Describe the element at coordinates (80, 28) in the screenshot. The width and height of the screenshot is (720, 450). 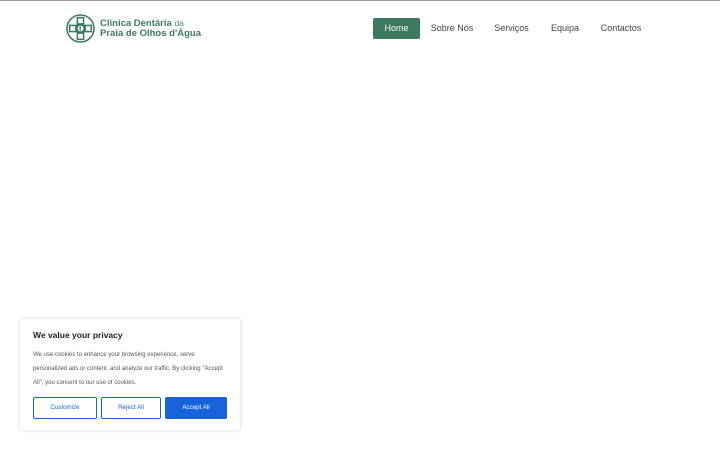
I see `clinic-cross-logo-icon` at that location.